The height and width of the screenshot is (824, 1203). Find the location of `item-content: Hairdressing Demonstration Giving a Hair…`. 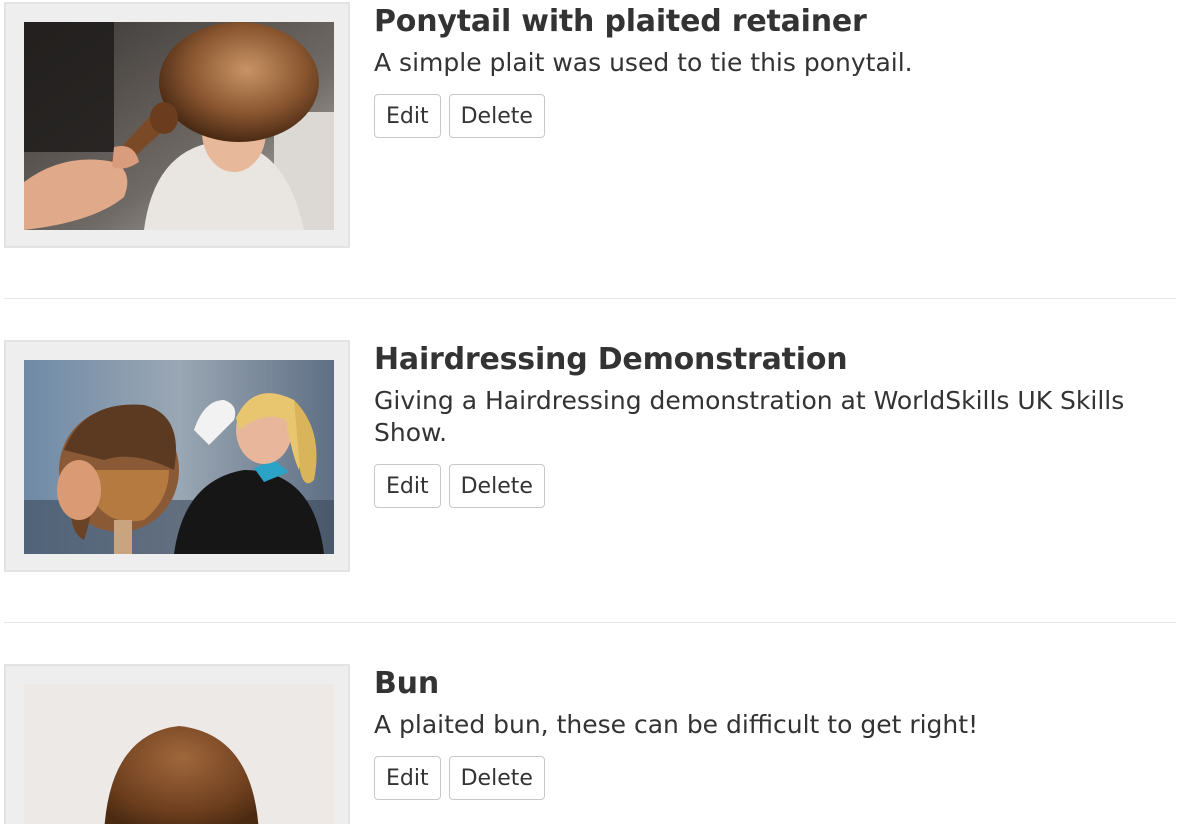

item-content: Hairdressing Demonstration Giving a Hair… is located at coordinates (774, 424).